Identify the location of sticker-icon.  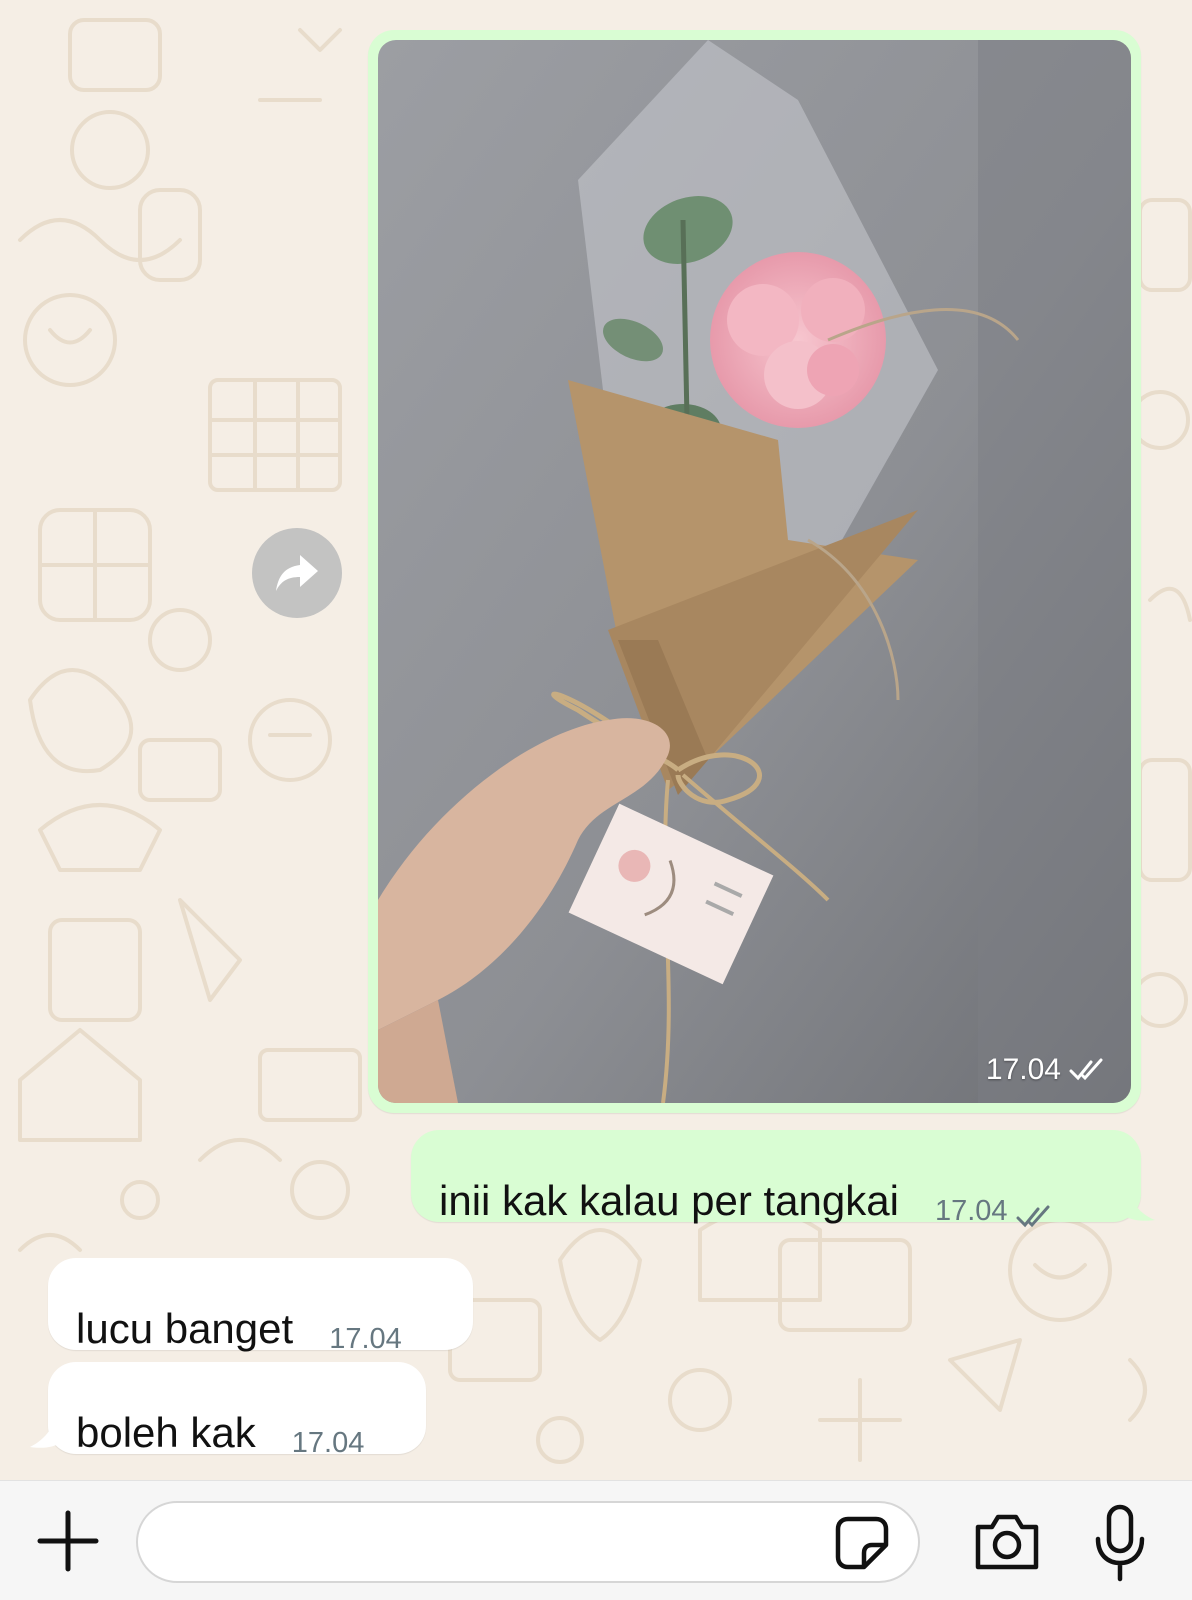
(862, 1543).